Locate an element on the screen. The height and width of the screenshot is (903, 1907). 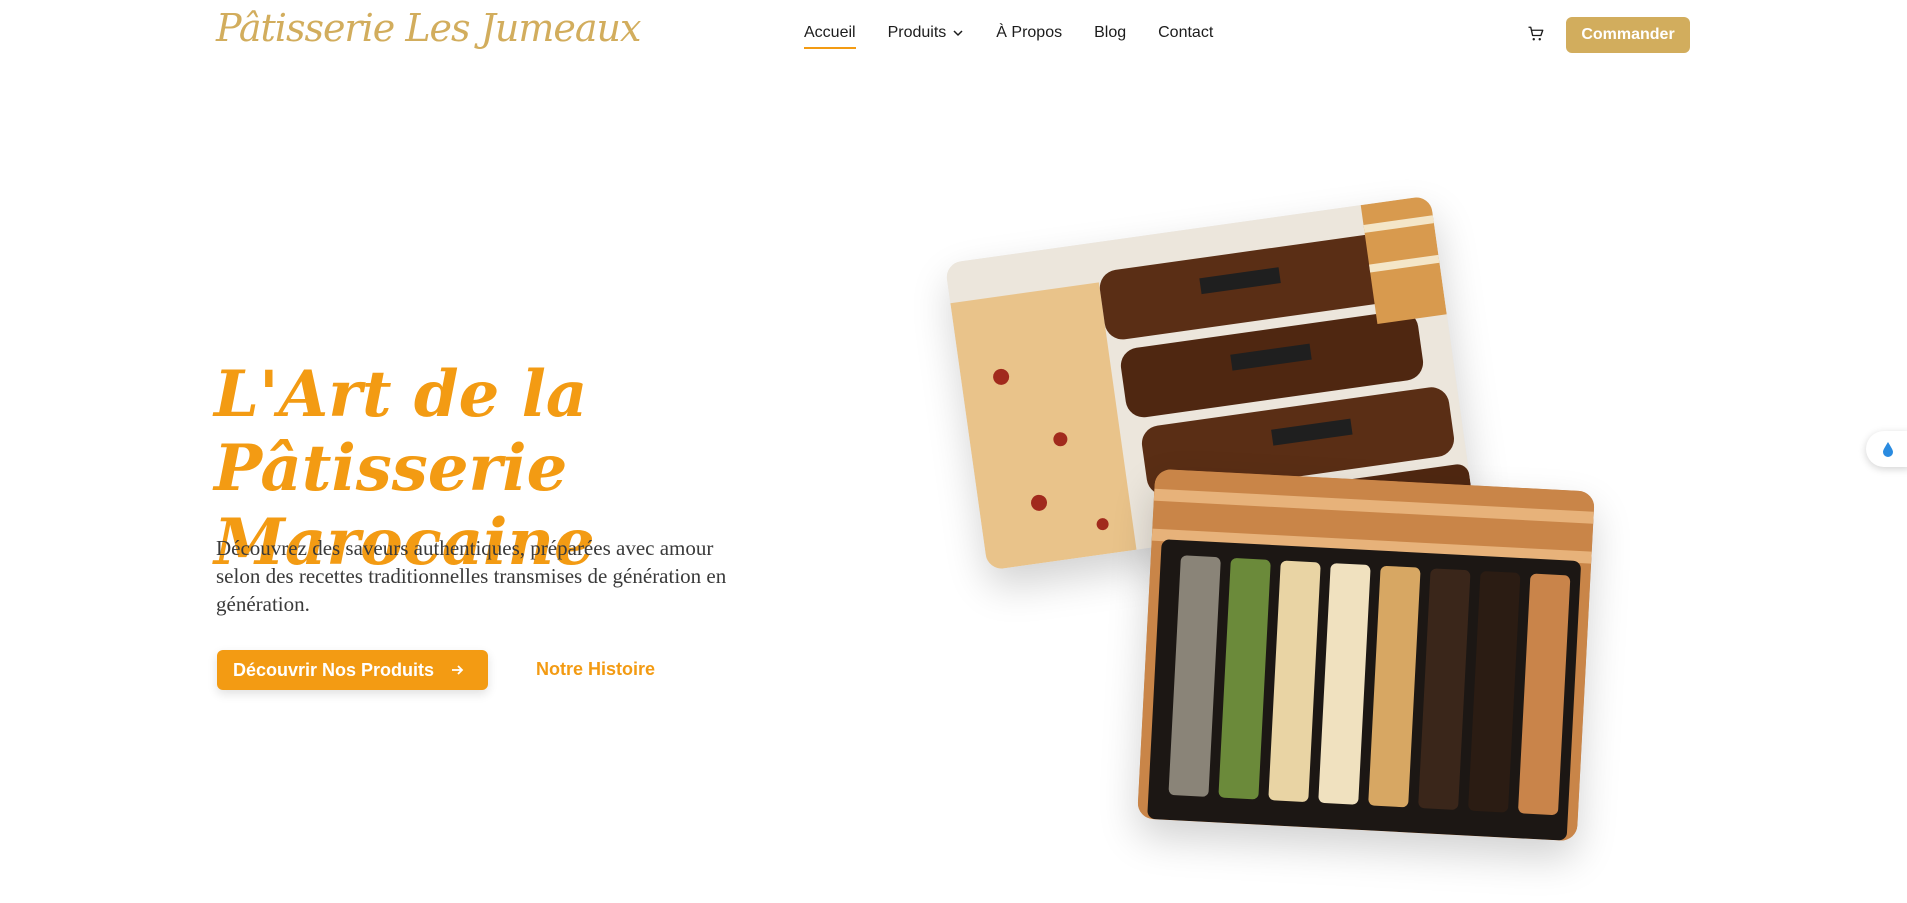
nav-item-contact: Contact is located at coordinates (1185, 33).